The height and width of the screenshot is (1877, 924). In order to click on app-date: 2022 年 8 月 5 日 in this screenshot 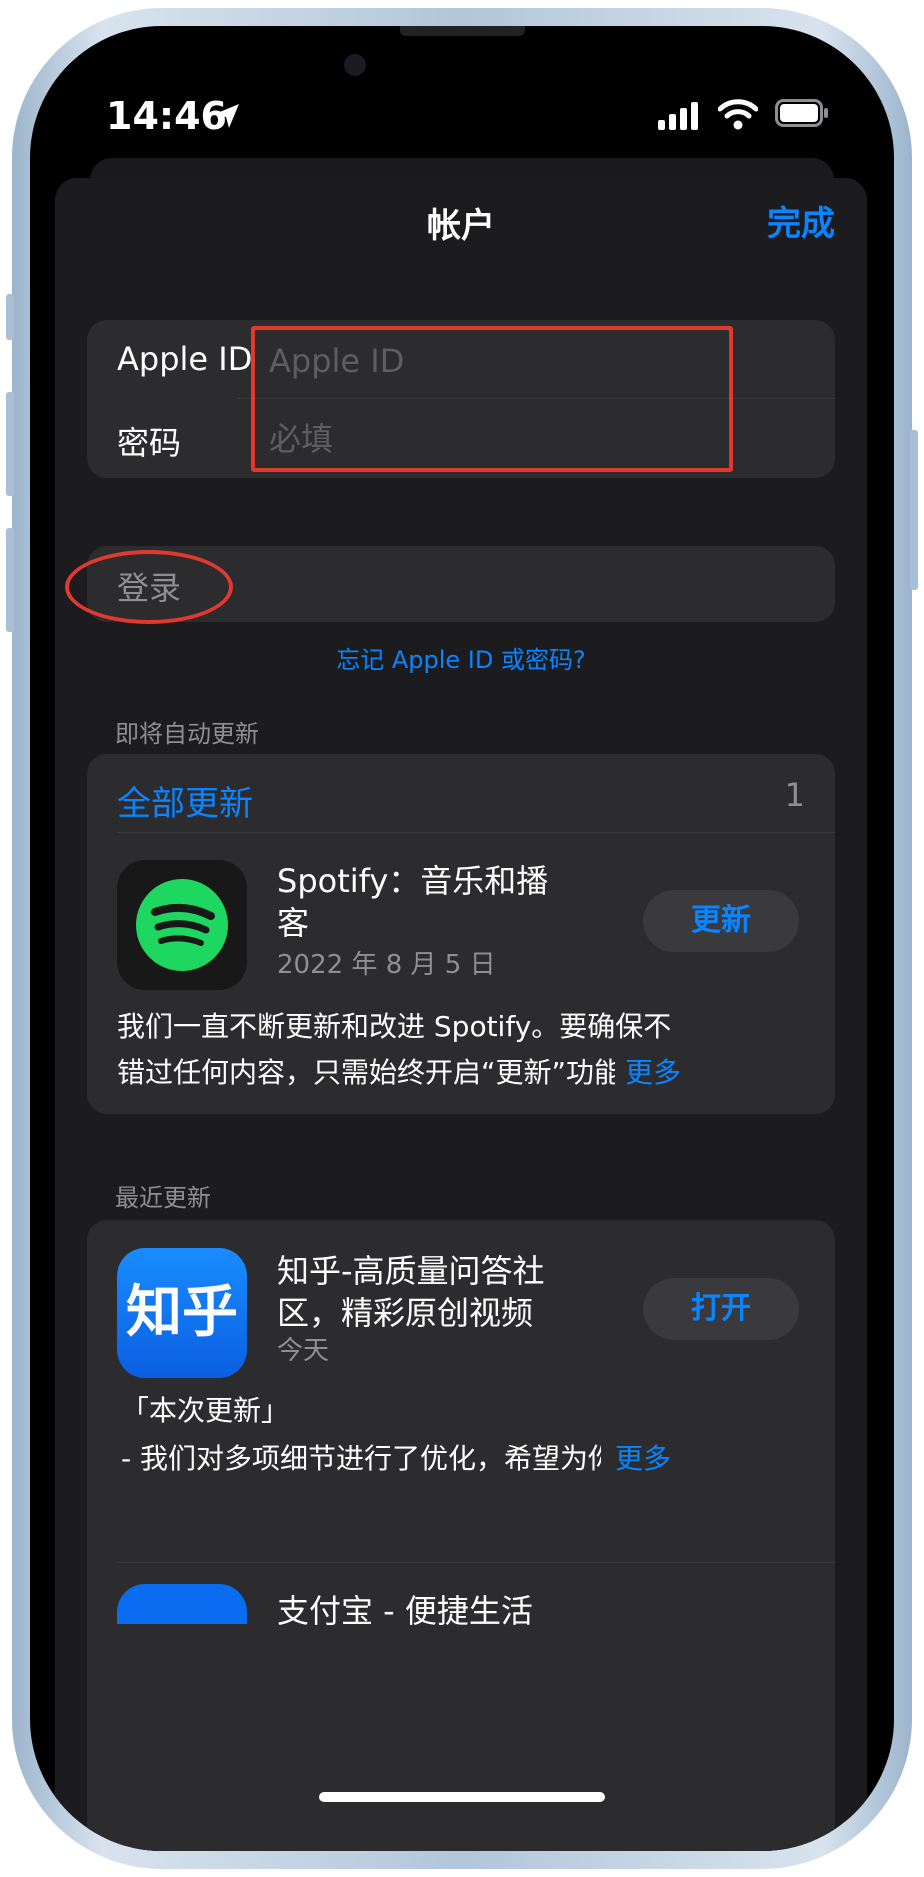, I will do `click(386, 965)`.